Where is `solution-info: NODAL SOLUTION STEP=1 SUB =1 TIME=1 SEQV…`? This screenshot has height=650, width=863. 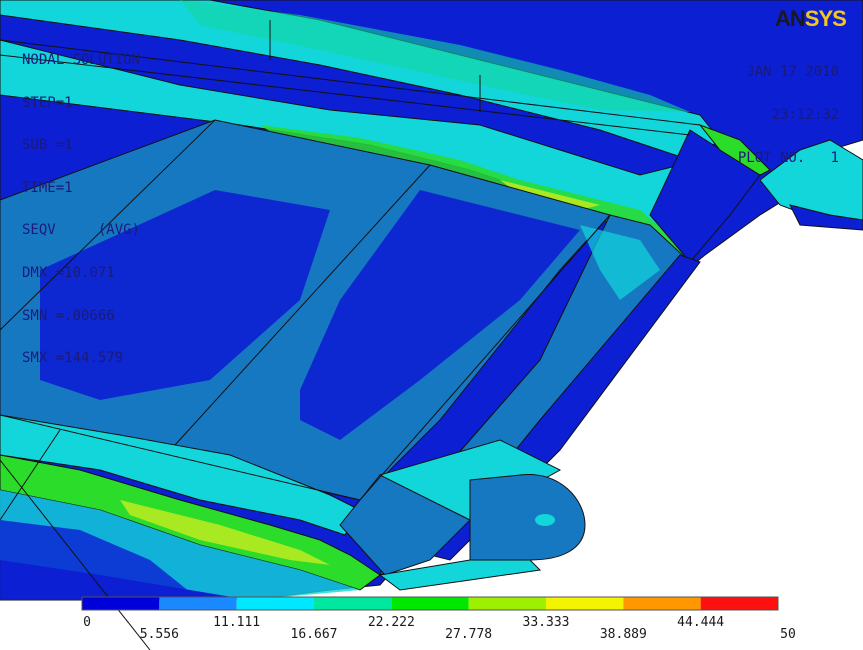 solution-info: NODAL SOLUTION STEP=1 SUB =1 TIME=1 SEQV… is located at coordinates (81, 202).